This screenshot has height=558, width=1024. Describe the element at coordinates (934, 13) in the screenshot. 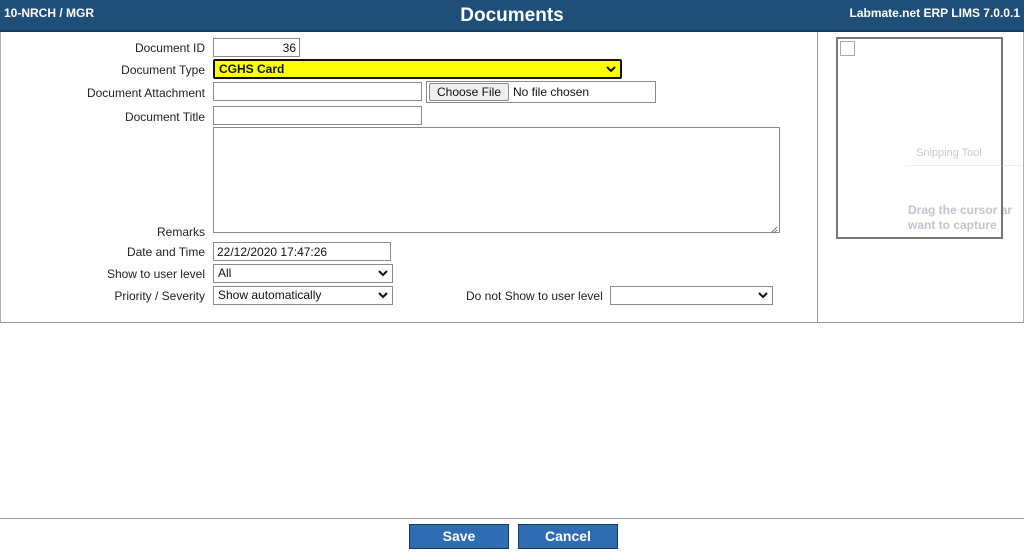

I see `app-version-label: Labmate.net ERP LIMS 7.0.0.1` at that location.